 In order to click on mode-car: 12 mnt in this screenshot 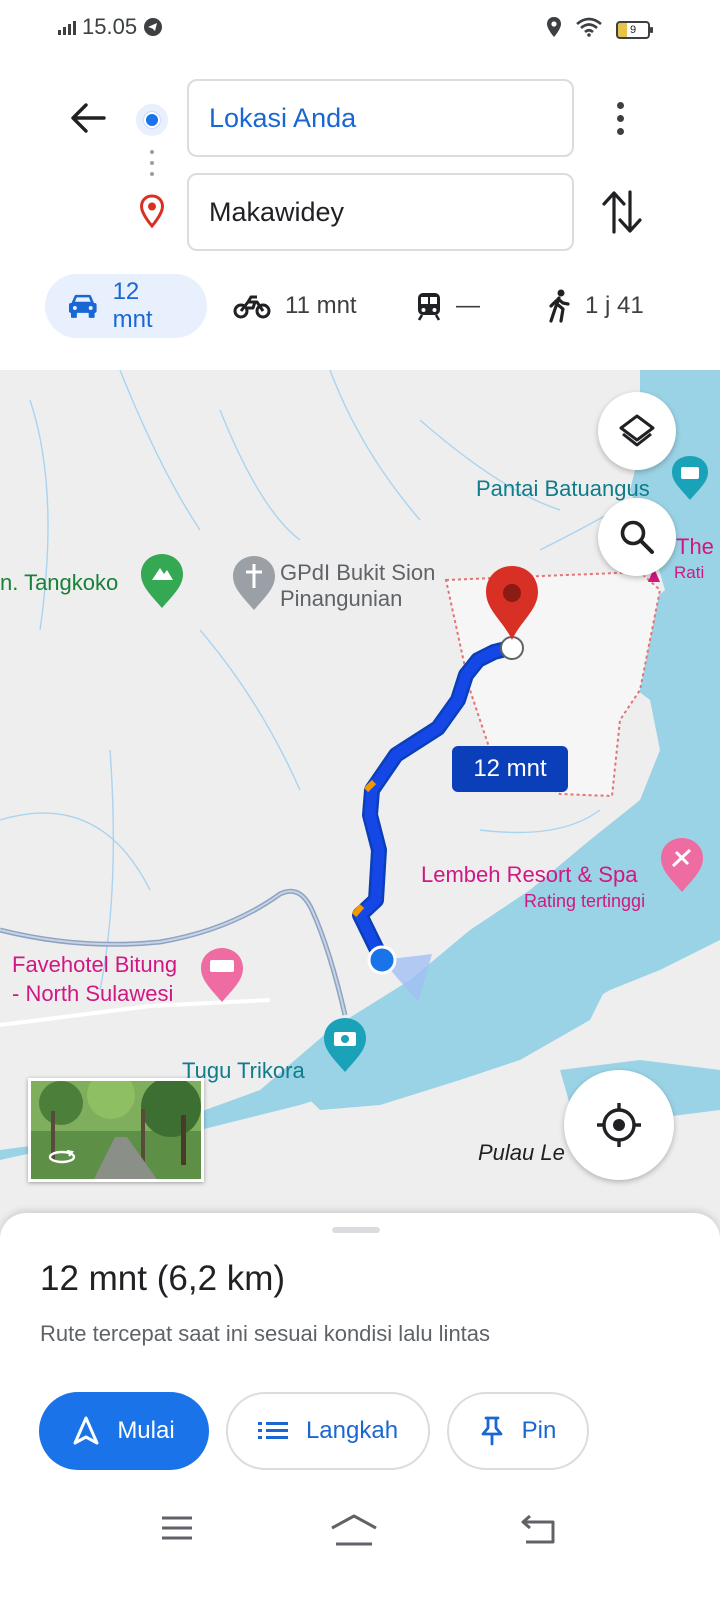, I will do `click(126, 306)`.